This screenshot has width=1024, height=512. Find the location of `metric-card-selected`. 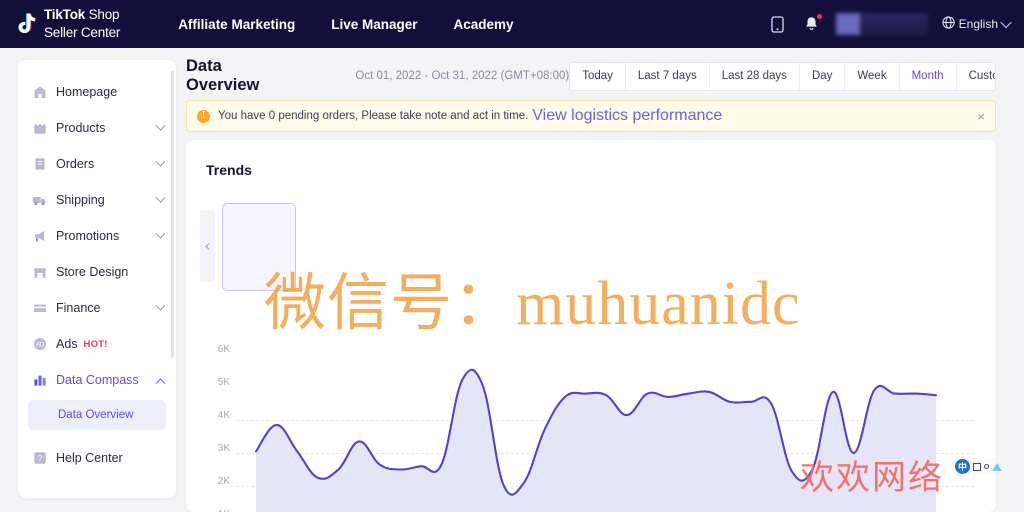

metric-card-selected is located at coordinates (259, 247).